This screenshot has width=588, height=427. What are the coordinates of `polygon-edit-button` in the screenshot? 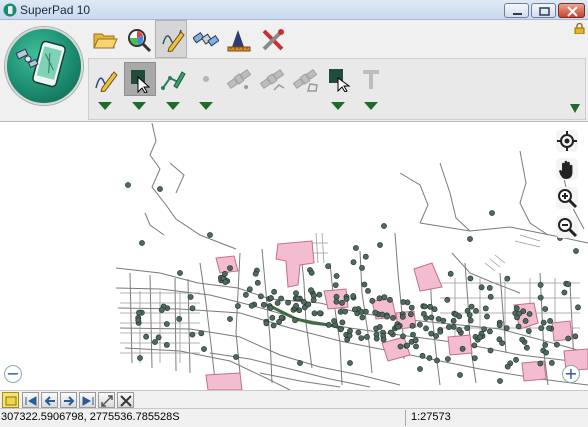 It's located at (339, 79).